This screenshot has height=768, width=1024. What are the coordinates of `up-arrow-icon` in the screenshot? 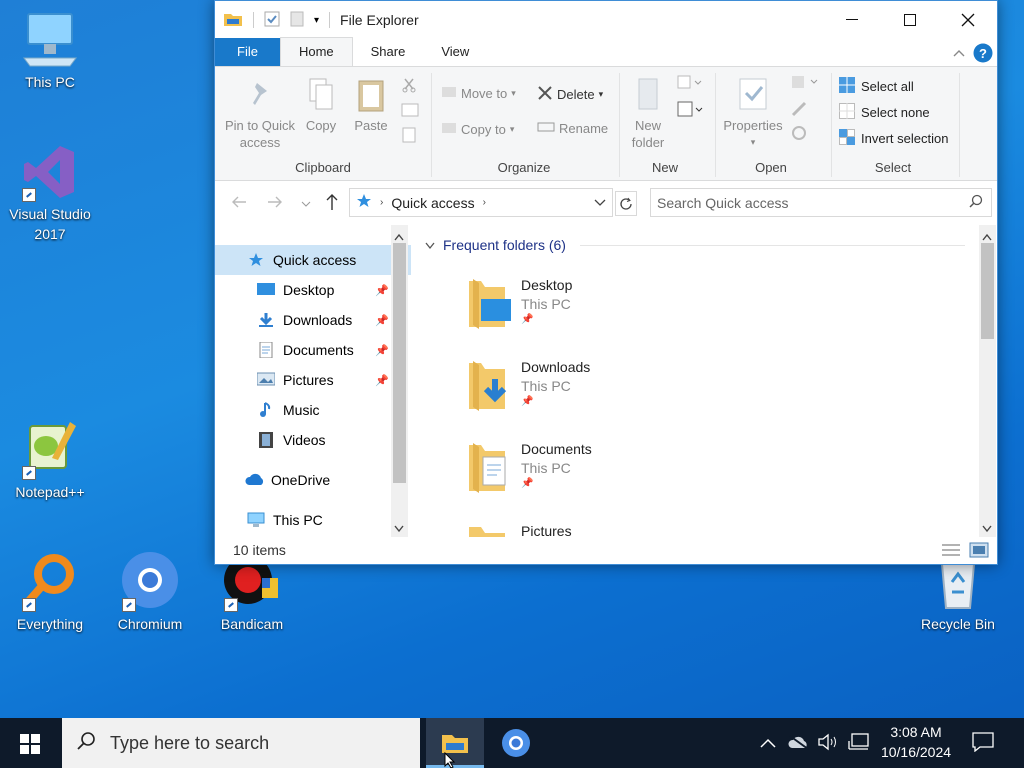 It's located at (332, 203).